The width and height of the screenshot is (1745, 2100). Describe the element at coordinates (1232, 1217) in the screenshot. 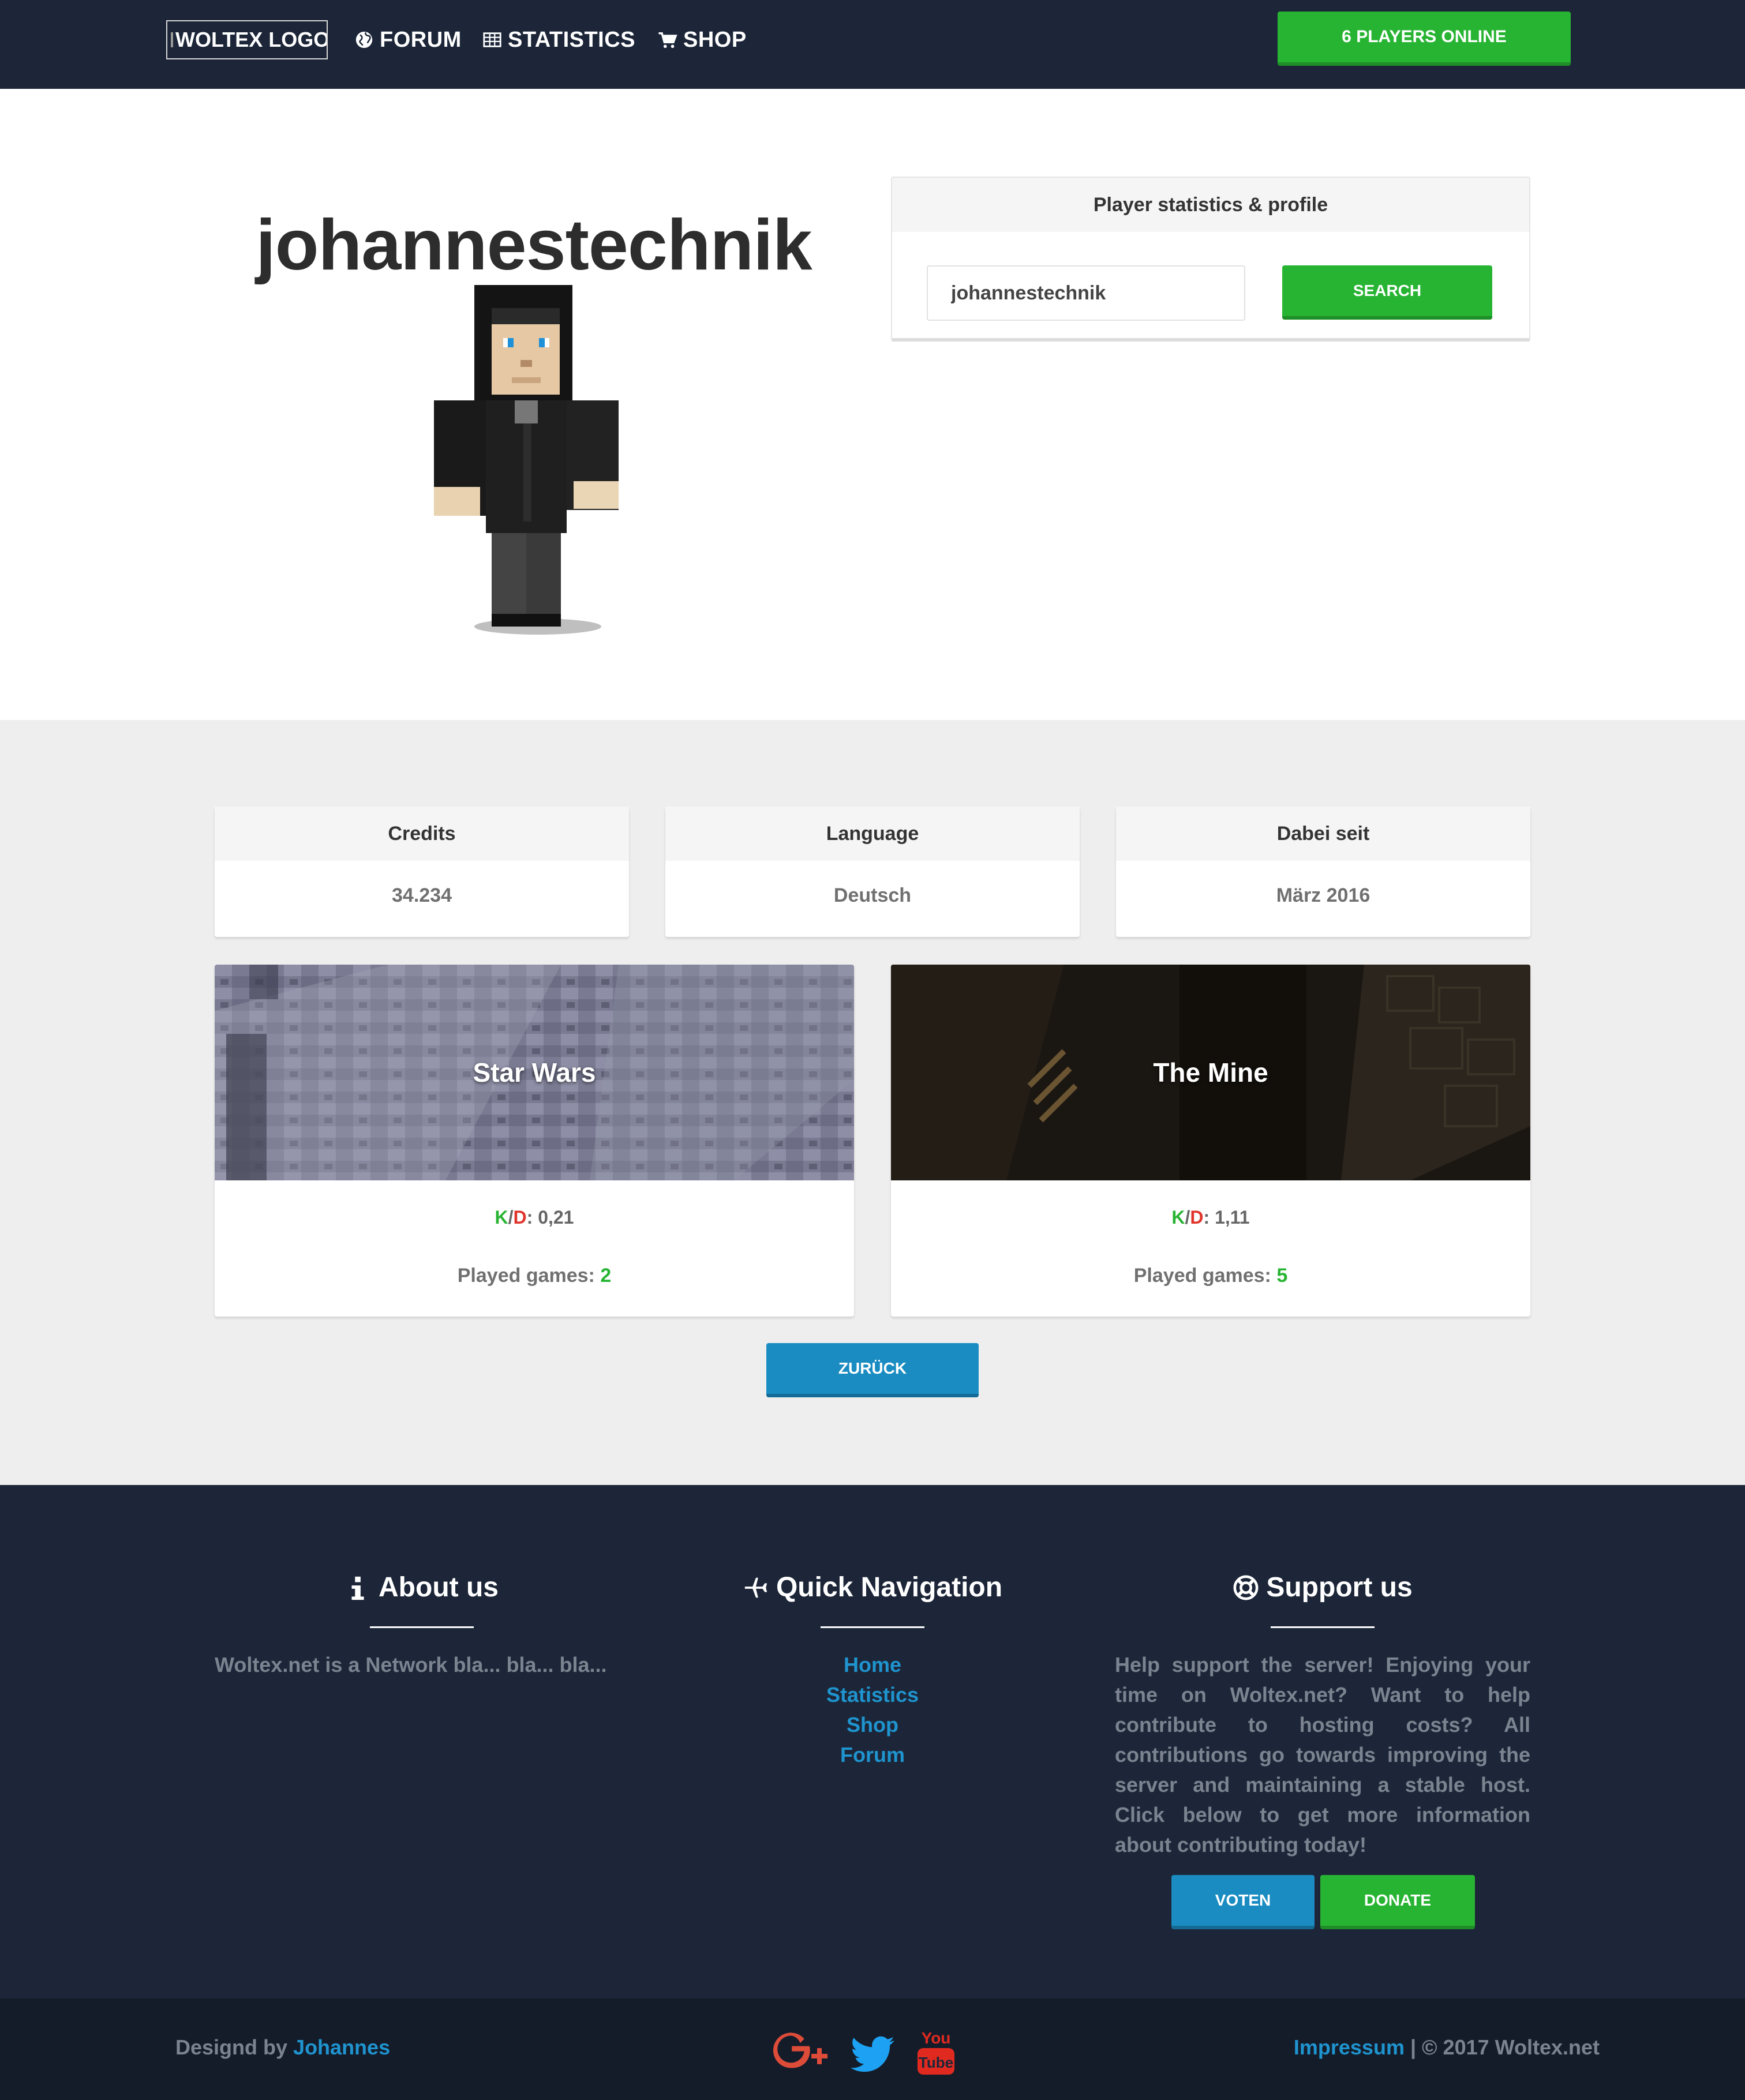

I see `kd-value: 1,11` at that location.